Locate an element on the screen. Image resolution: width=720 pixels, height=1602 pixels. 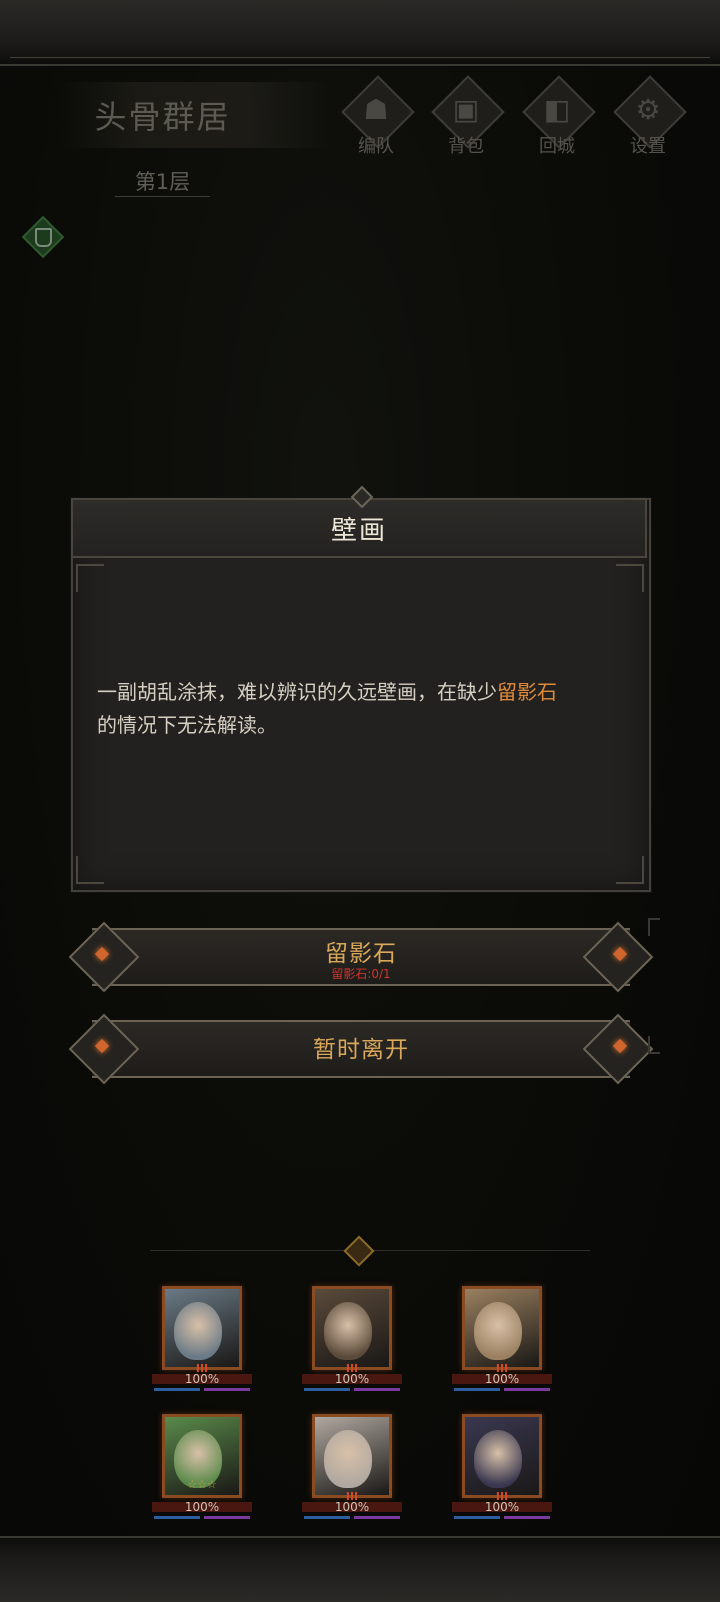
leave-button: 暂时离开 is located at coordinates (361, 1049).